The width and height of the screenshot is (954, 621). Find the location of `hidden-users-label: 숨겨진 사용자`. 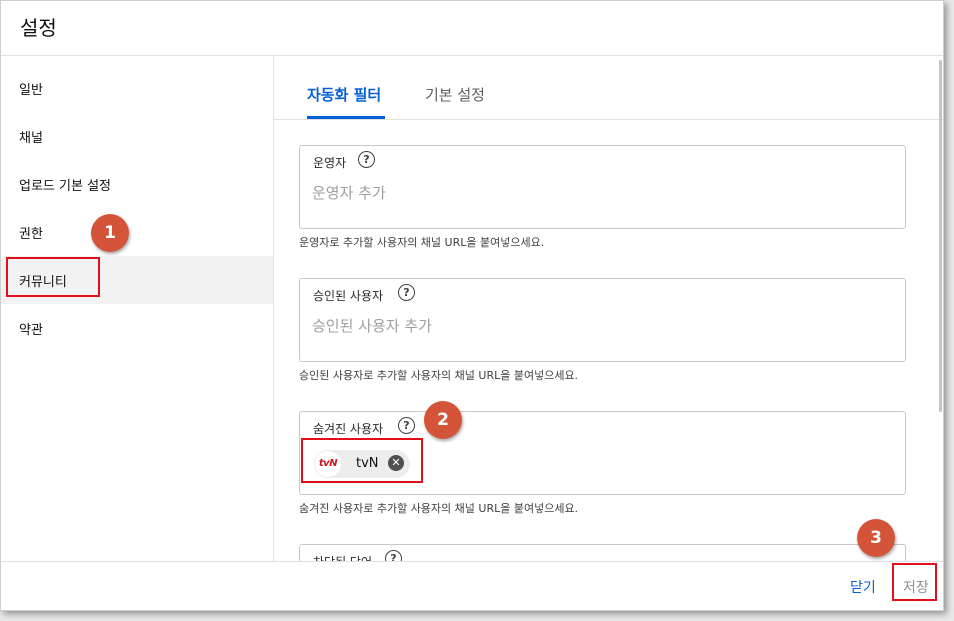

hidden-users-label: 숨겨진 사용자 is located at coordinates (348, 429).